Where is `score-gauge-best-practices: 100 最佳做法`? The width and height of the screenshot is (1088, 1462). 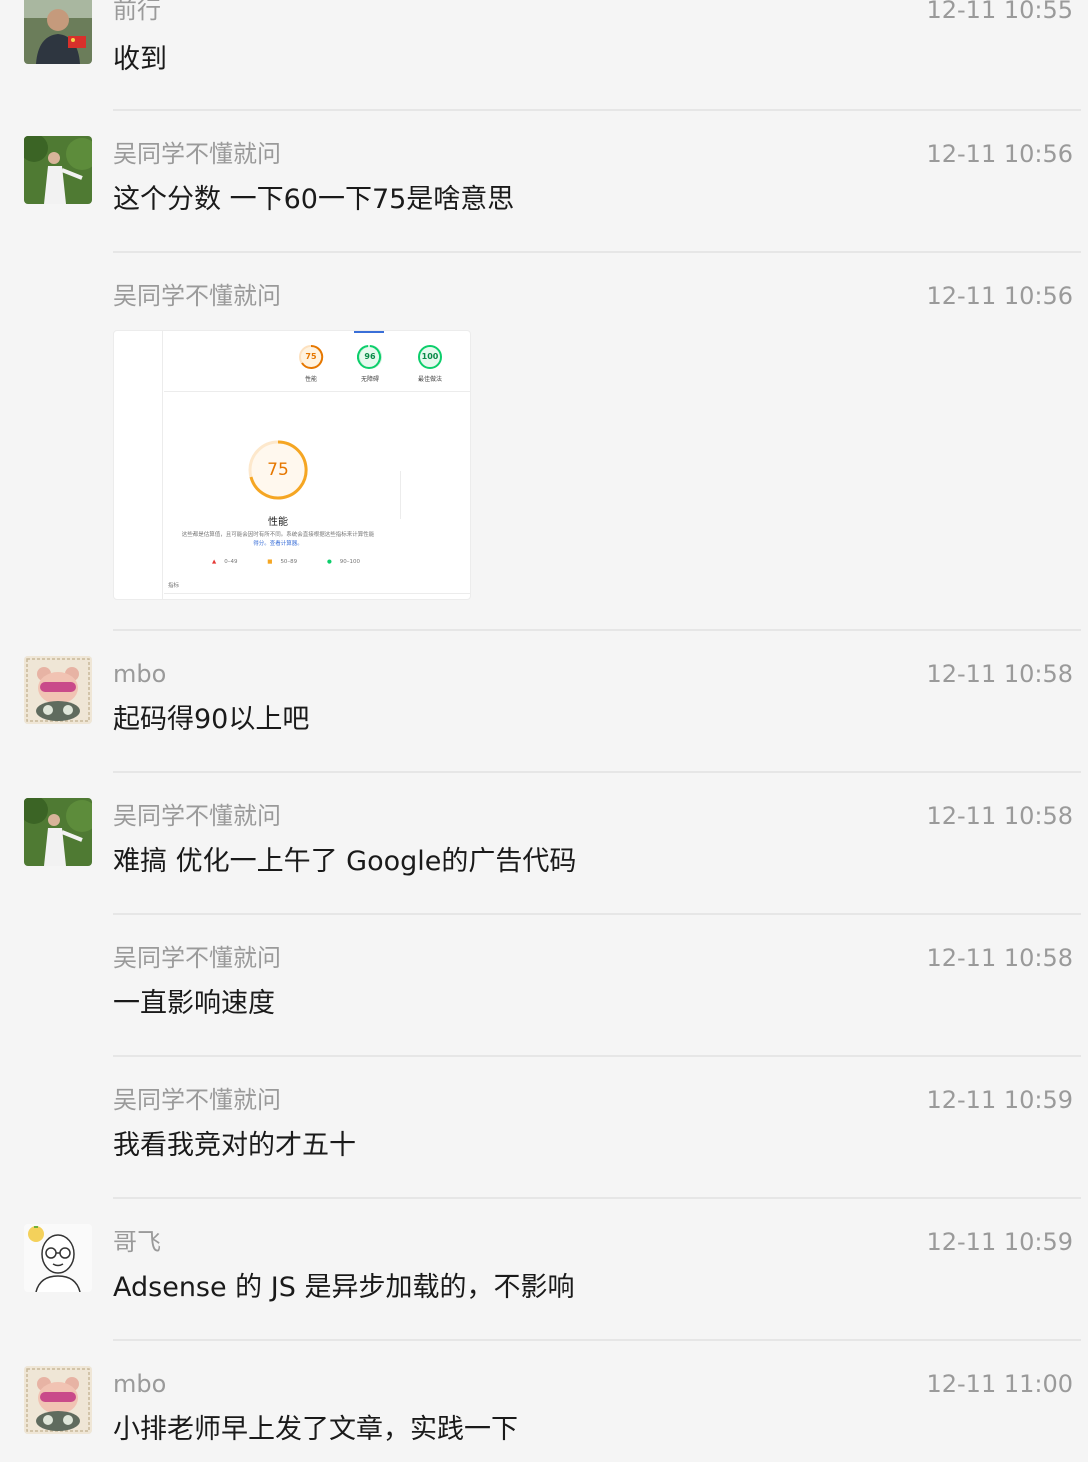 score-gauge-best-practices: 100 最佳做法 is located at coordinates (430, 364).